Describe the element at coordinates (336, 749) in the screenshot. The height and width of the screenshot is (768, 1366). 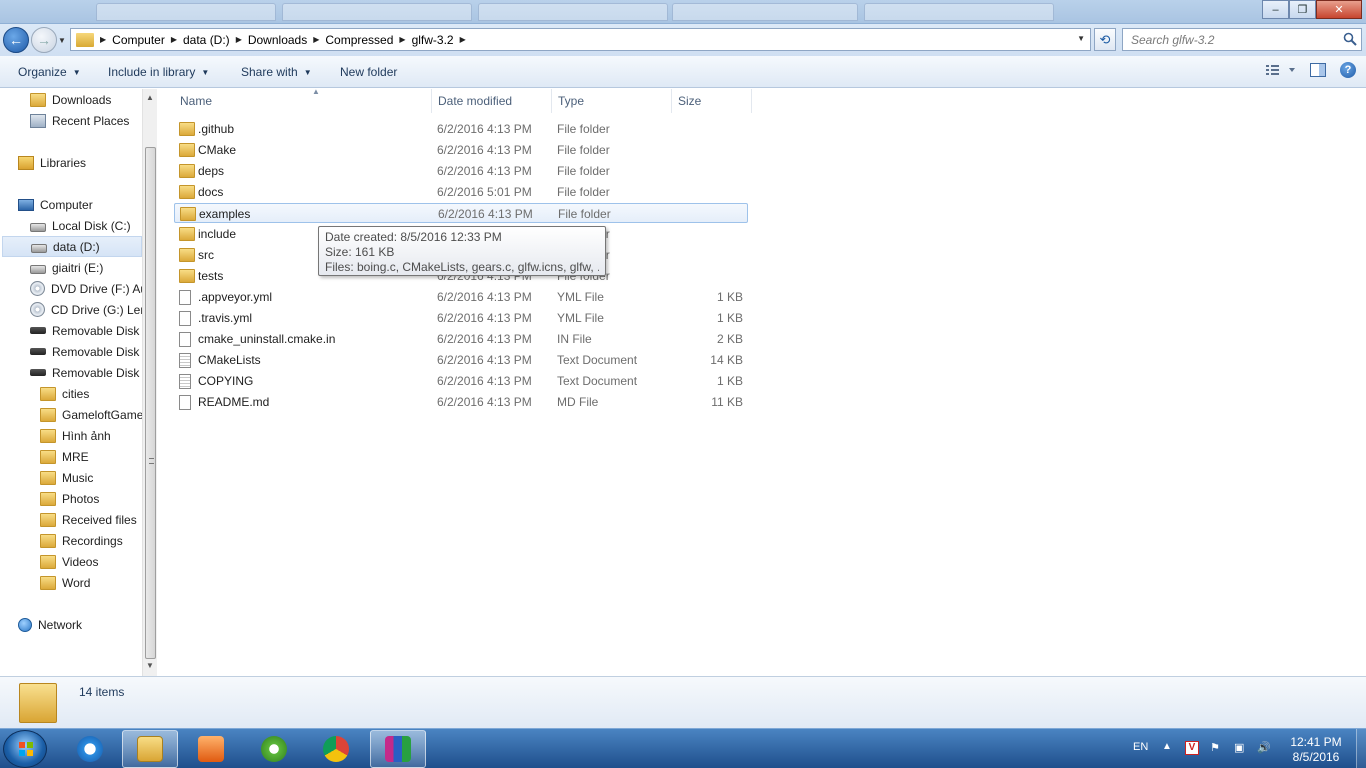
I see `taskbar-chrome` at that location.